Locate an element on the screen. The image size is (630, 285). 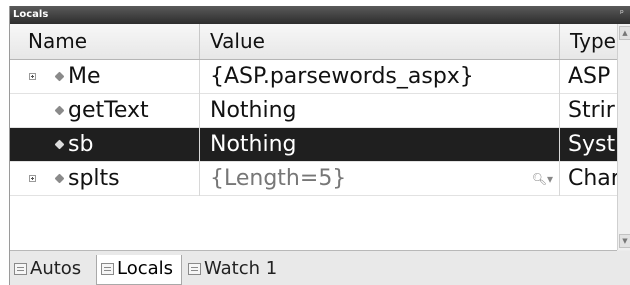
variable-name: Me is located at coordinates (84, 76).